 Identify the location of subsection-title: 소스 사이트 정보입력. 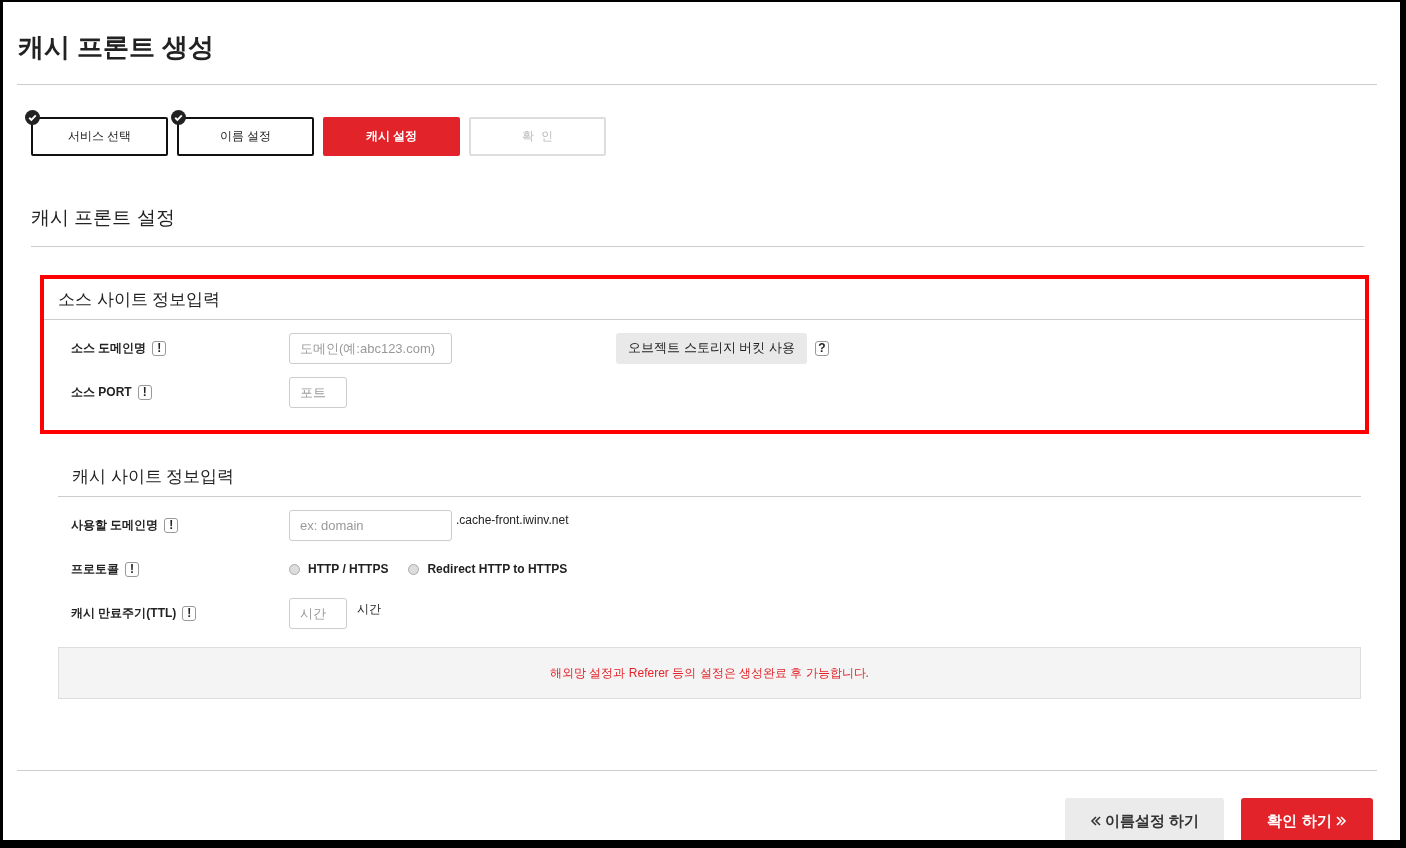
(140, 300).